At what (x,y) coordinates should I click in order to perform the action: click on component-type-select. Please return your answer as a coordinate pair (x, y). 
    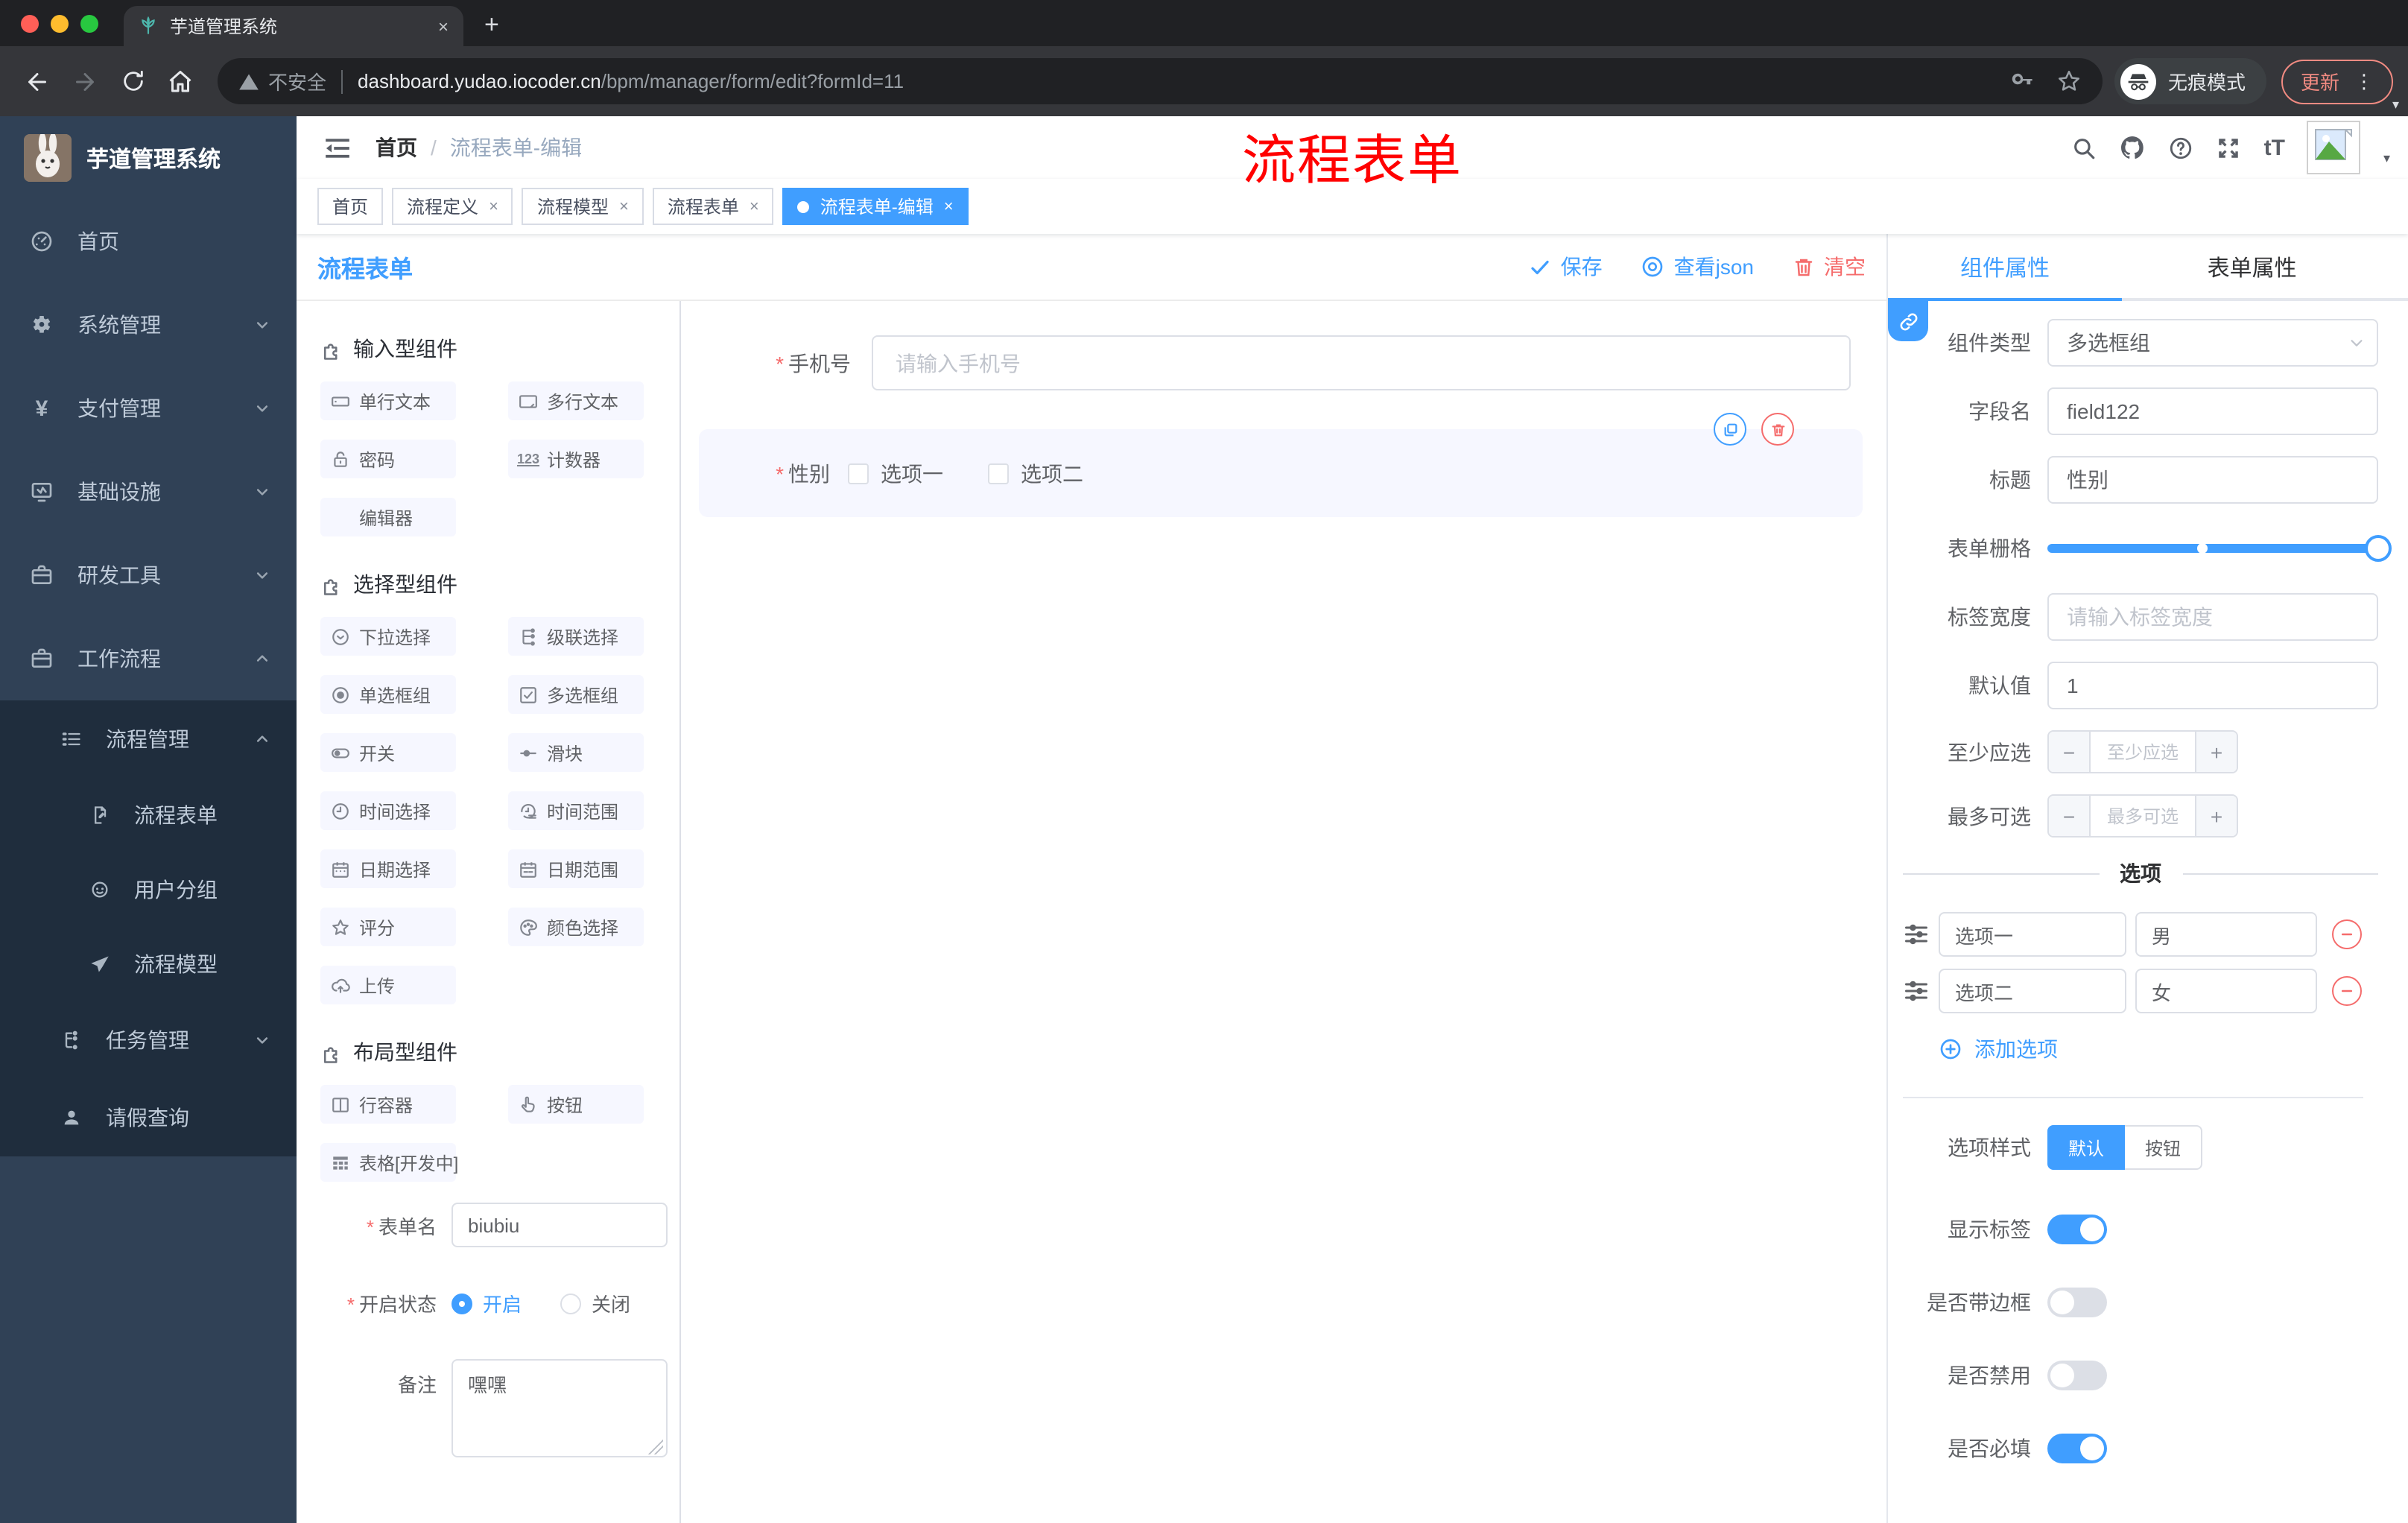
    Looking at the image, I should click on (2212, 343).